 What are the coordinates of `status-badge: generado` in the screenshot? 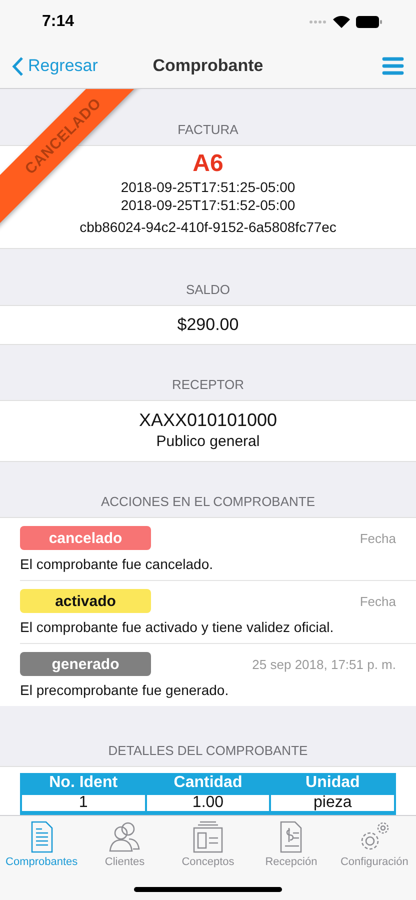 It's located at (85, 664).